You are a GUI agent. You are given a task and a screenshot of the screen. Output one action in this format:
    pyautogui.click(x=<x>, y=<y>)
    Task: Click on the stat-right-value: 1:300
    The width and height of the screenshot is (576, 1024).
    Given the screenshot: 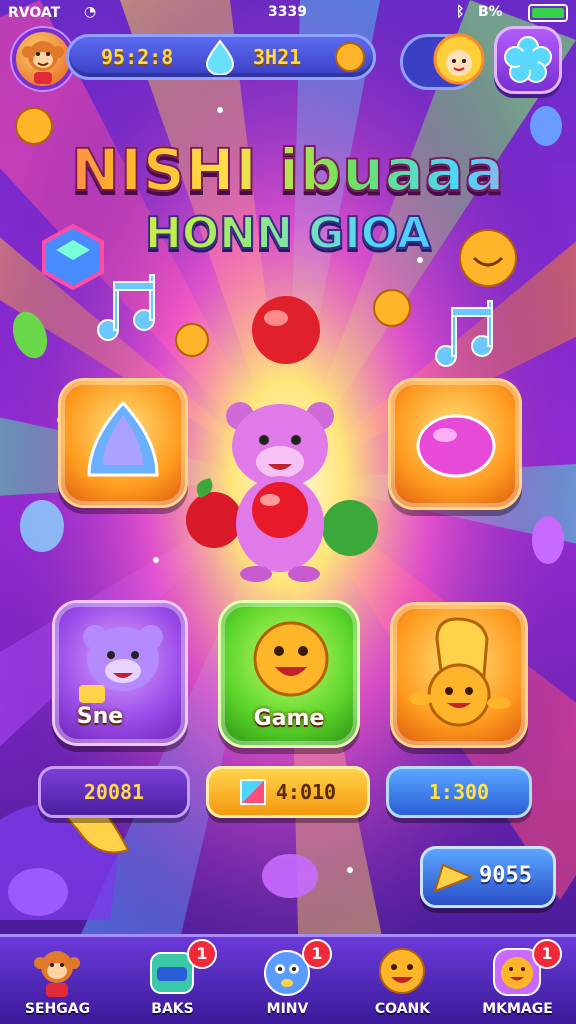 What is the action you would take?
    pyautogui.click(x=459, y=792)
    